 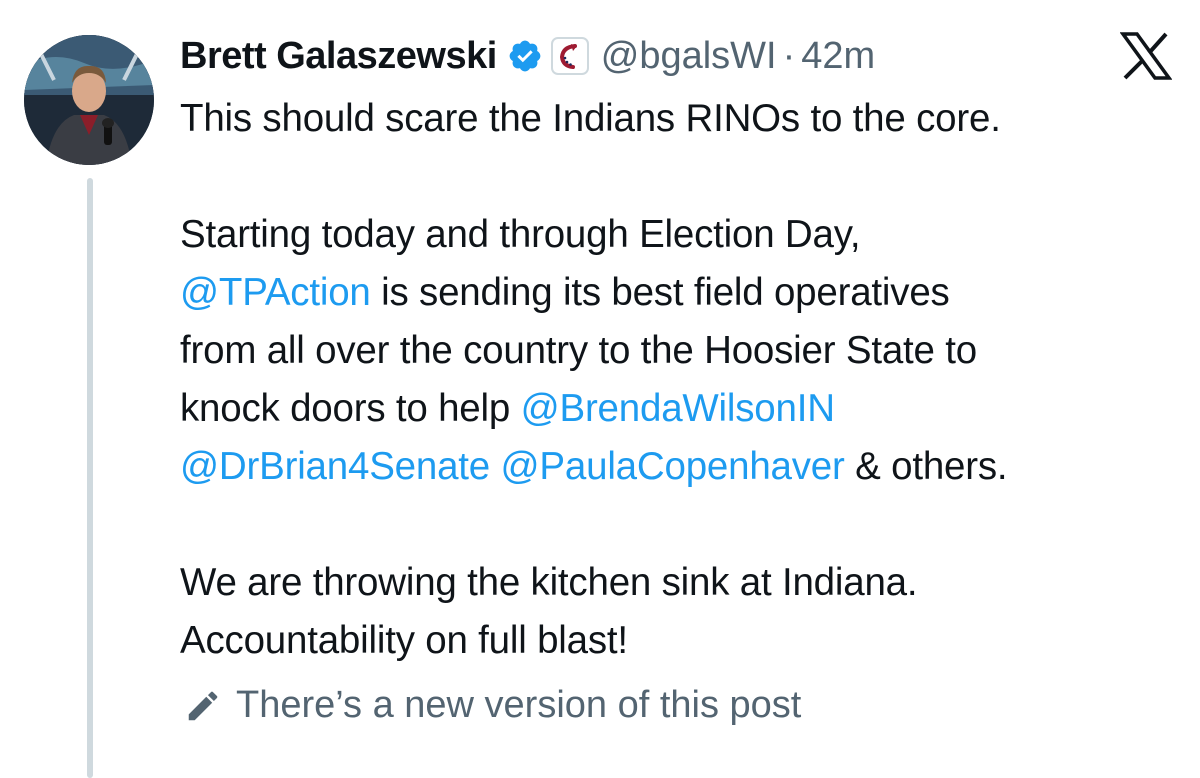 What do you see at coordinates (404, 640) in the screenshot?
I see `post-text-line: Accountability on full blast!` at bounding box center [404, 640].